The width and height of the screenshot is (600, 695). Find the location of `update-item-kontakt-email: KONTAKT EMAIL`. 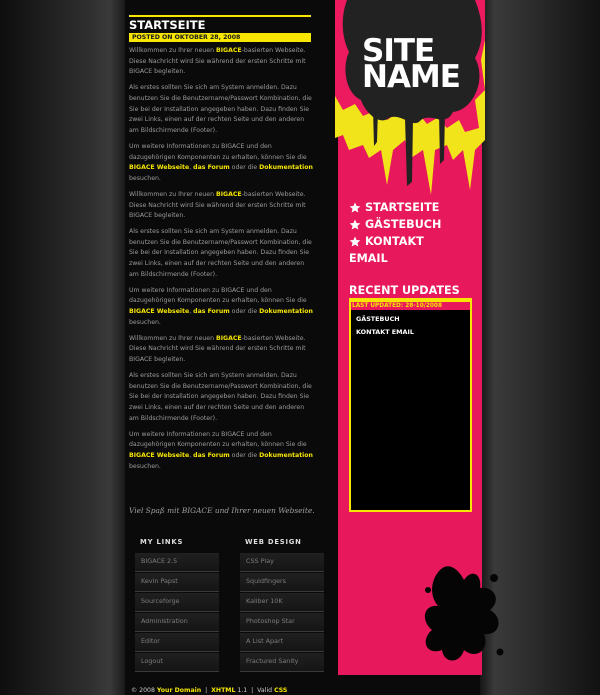

update-item-kontakt-email: KONTAKT EMAIL is located at coordinates (413, 332).